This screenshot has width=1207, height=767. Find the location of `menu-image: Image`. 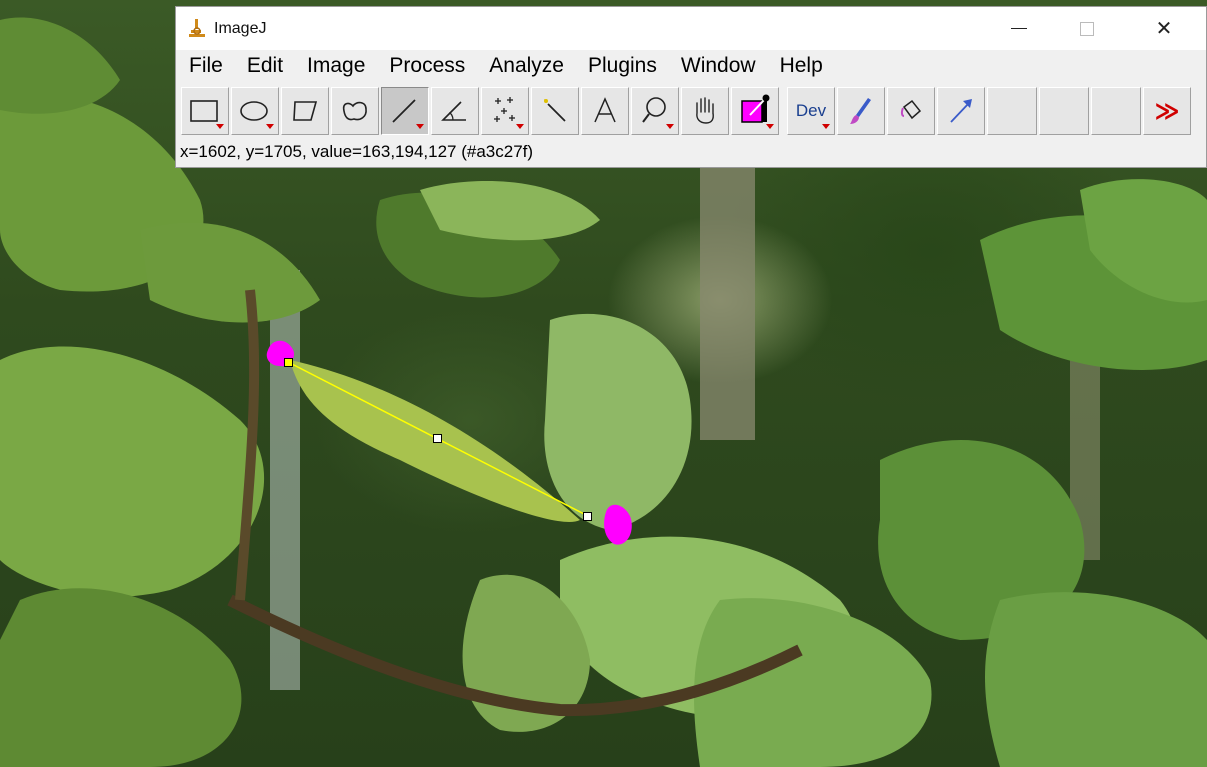

menu-image: Image is located at coordinates (336, 66).